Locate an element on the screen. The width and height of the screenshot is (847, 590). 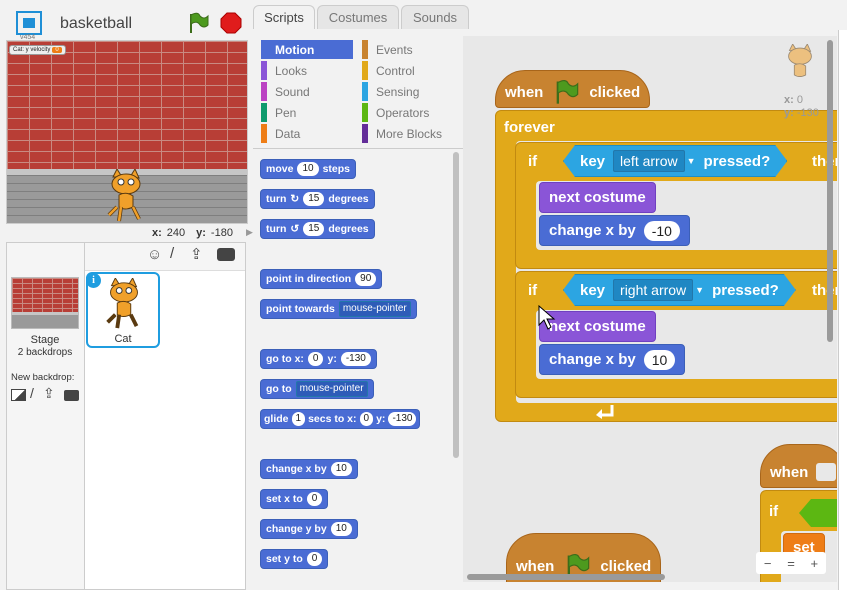
key-pressed-right: key right arrow ▼ pressed? is located at coordinates (679, 290).